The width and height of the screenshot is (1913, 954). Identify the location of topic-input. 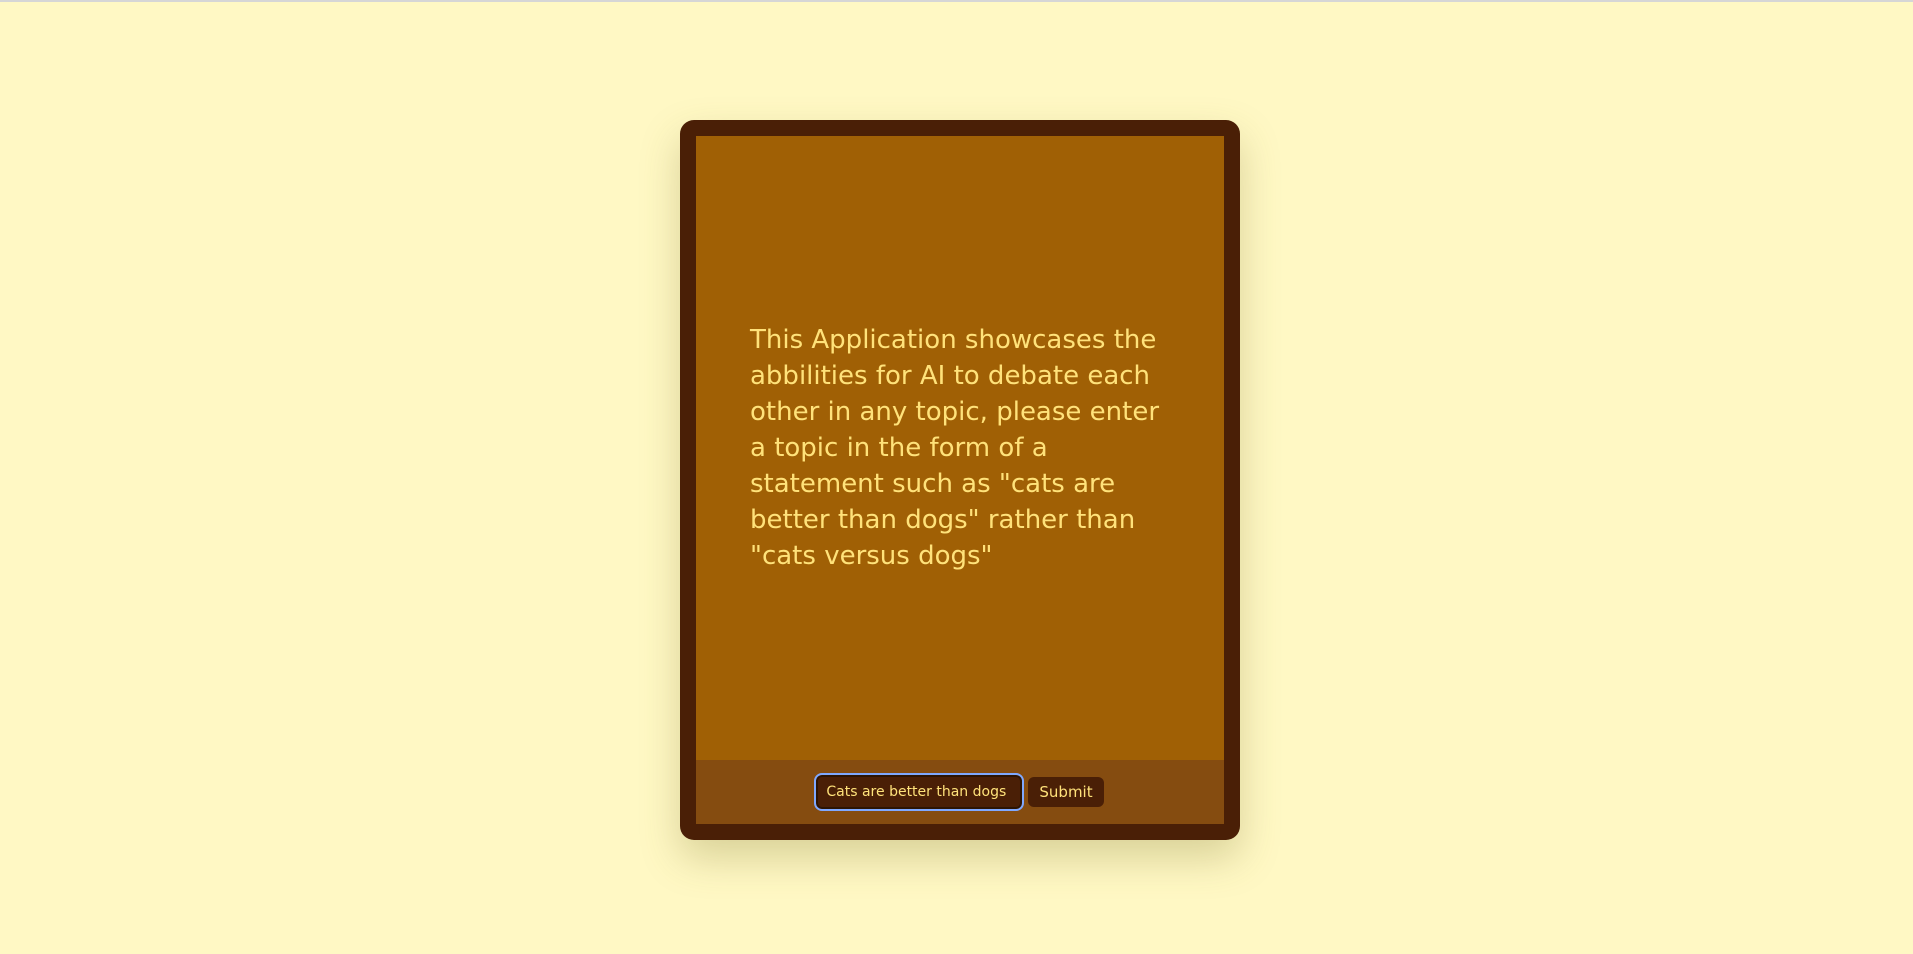
(919, 792).